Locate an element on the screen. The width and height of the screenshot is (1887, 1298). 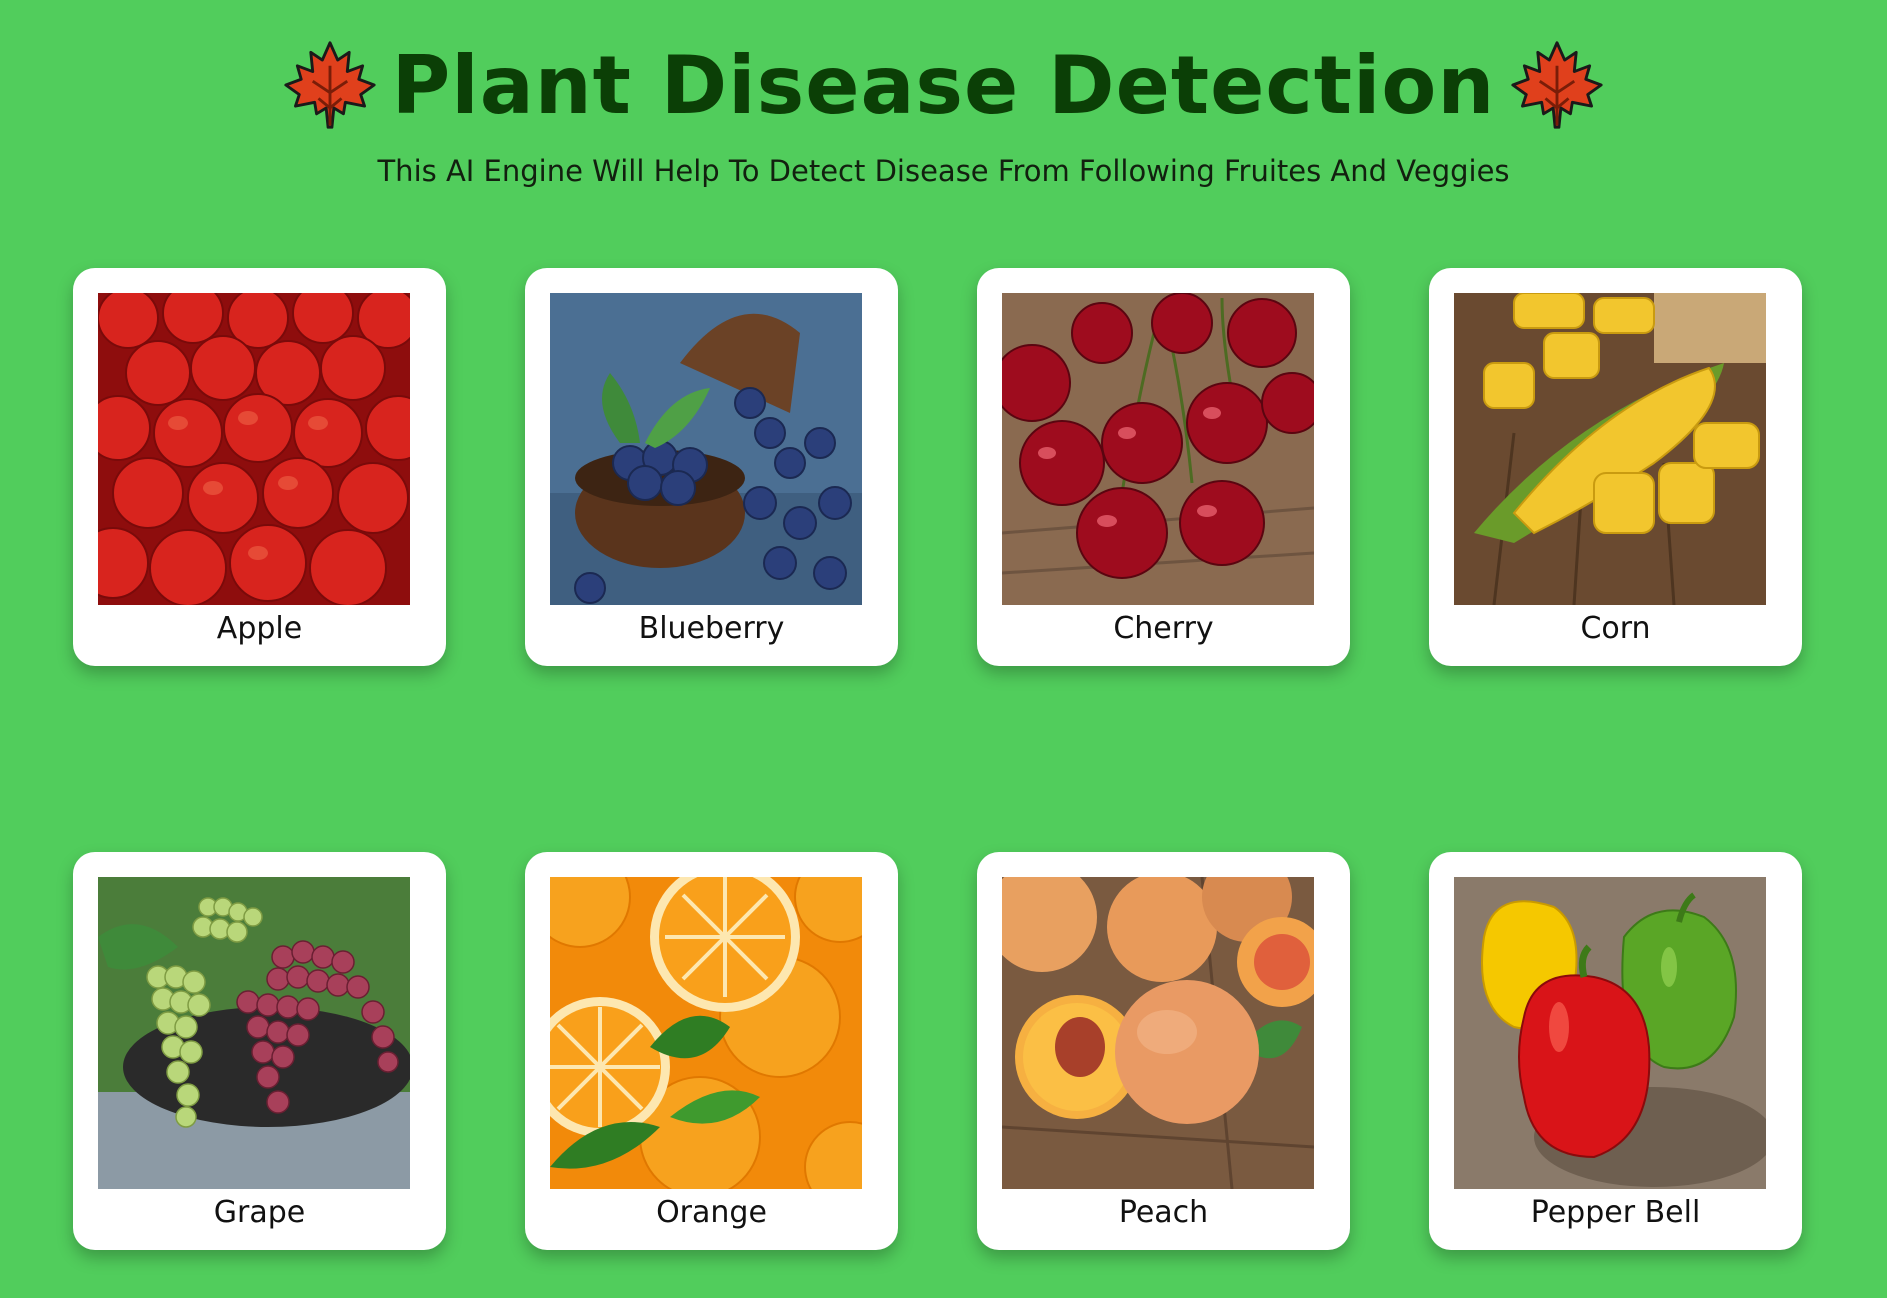
orange-image is located at coordinates (706, 1033).